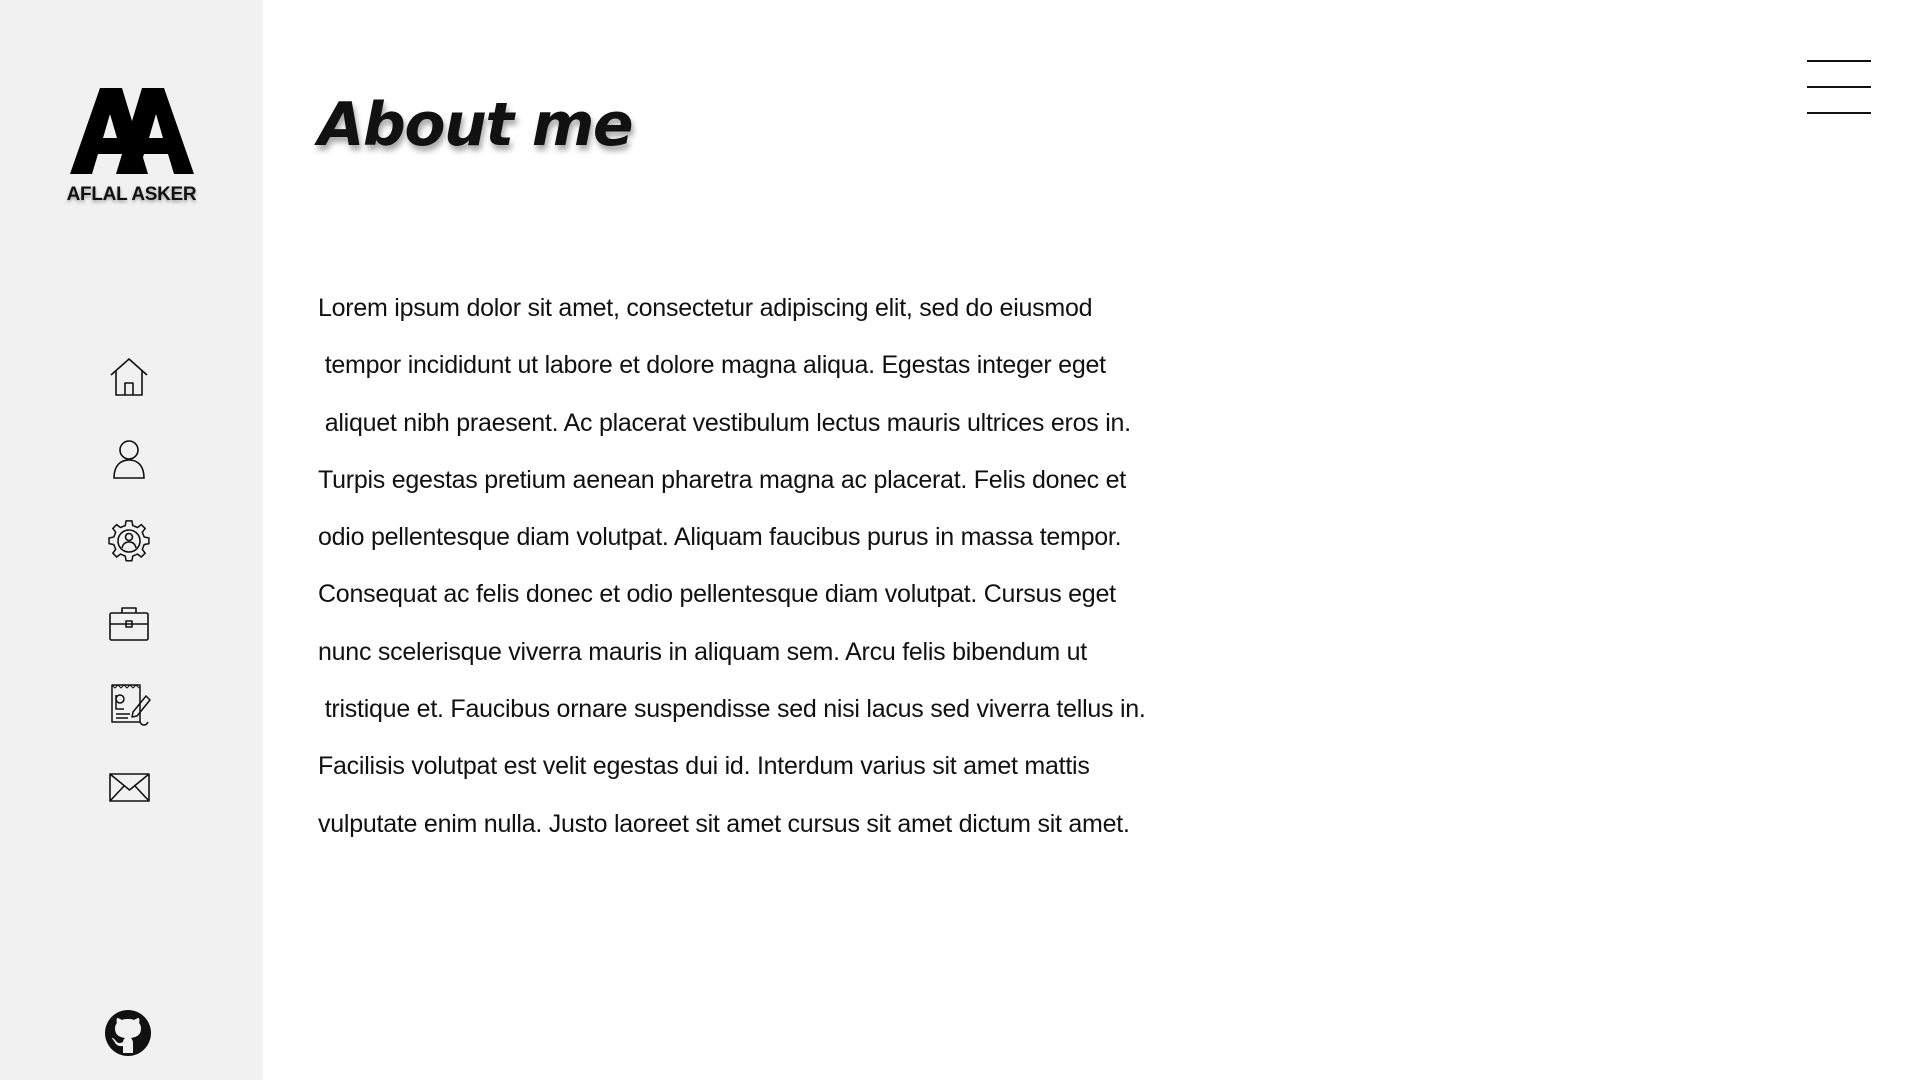 The height and width of the screenshot is (1080, 1920). I want to click on skills-gear-icon, so click(129, 541).